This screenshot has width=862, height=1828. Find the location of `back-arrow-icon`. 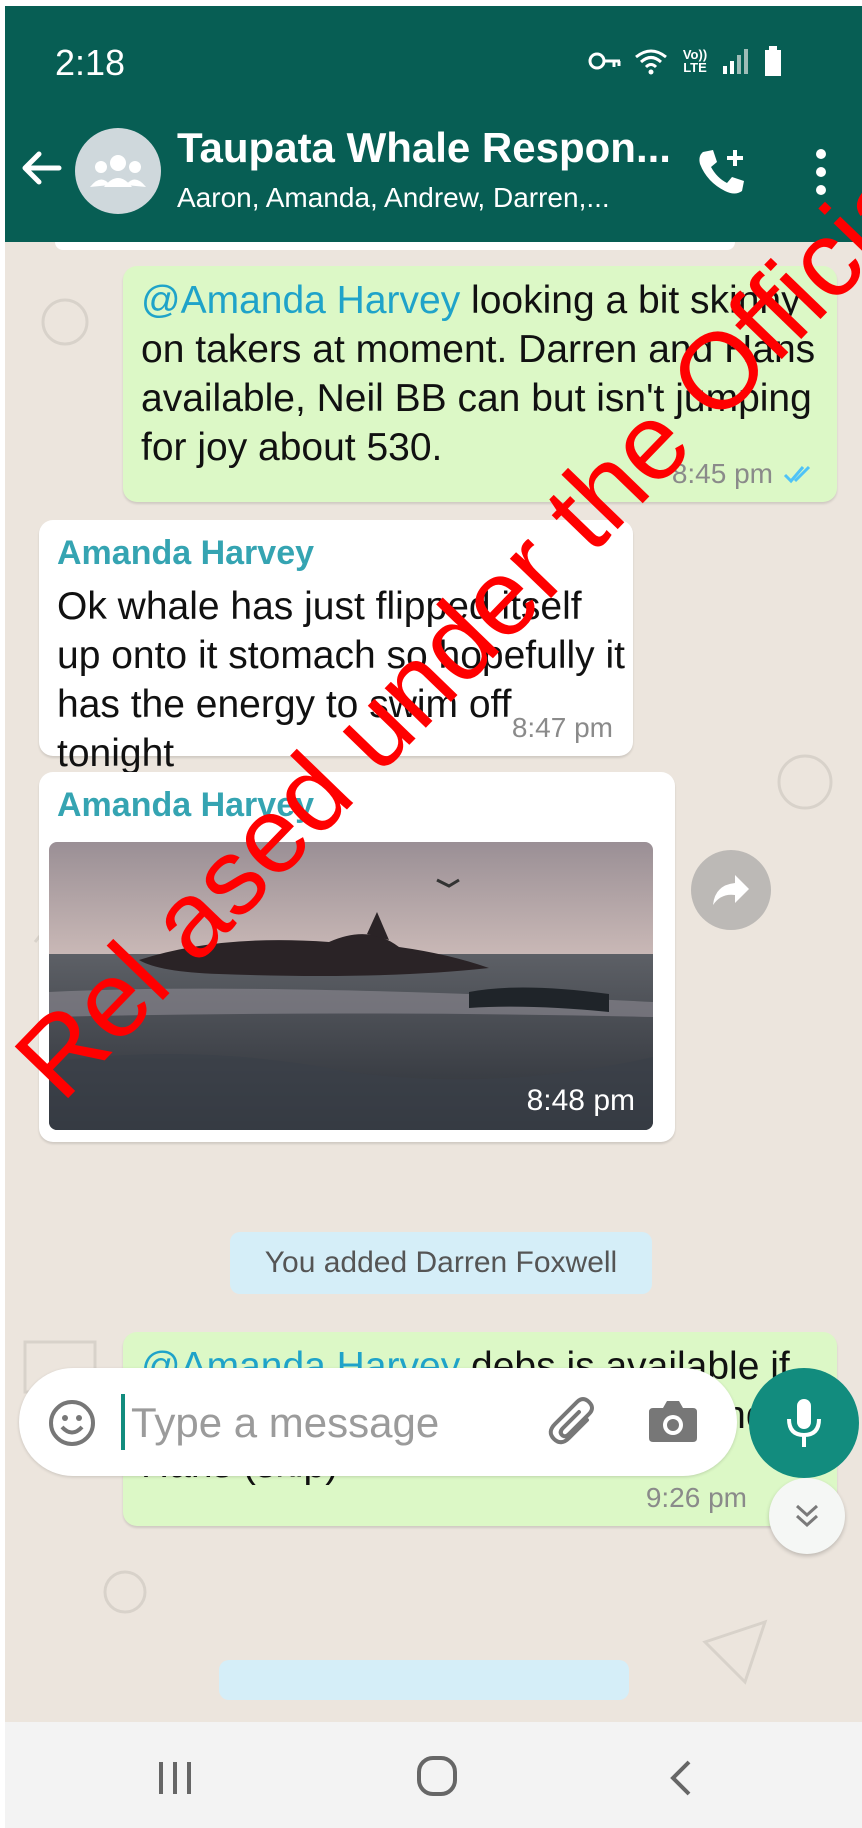

back-arrow-icon is located at coordinates (41, 168).